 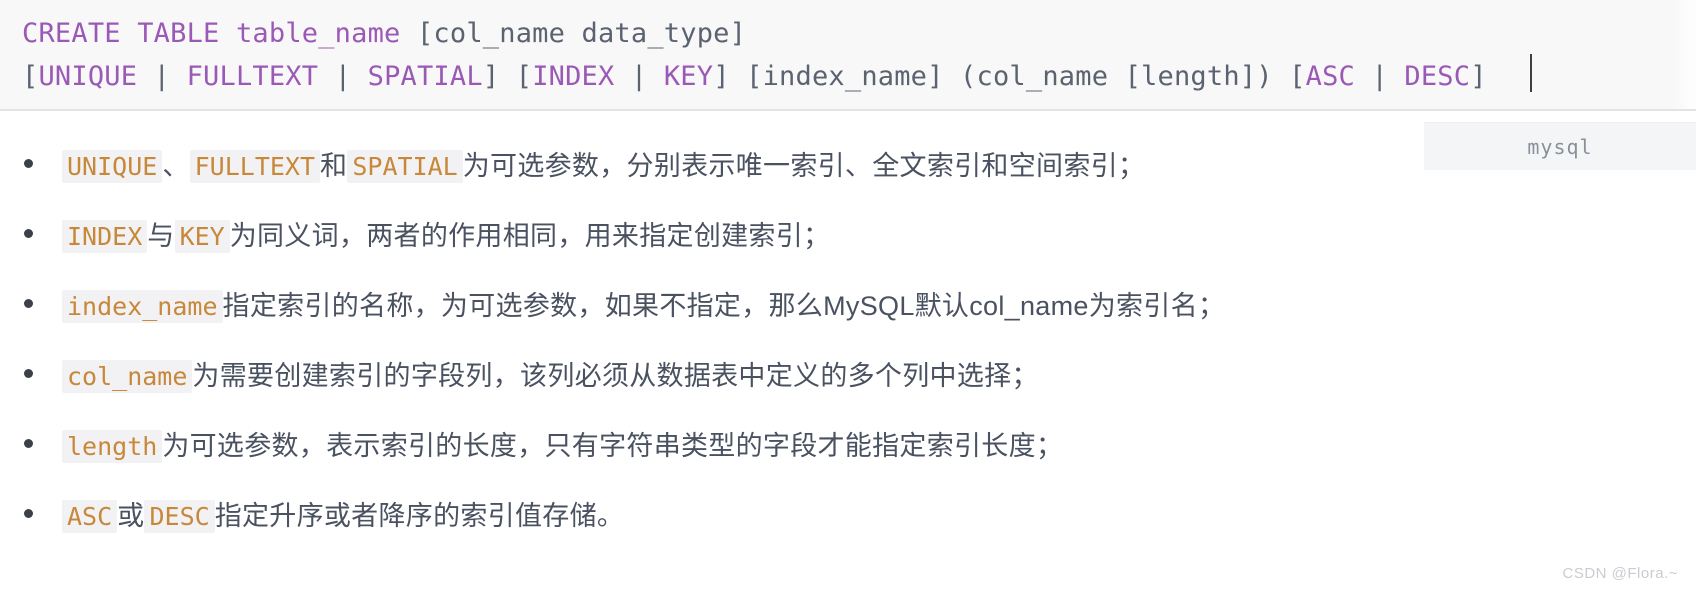 What do you see at coordinates (688, 76) in the screenshot?
I see `sql-keyword-key: KEY` at bounding box center [688, 76].